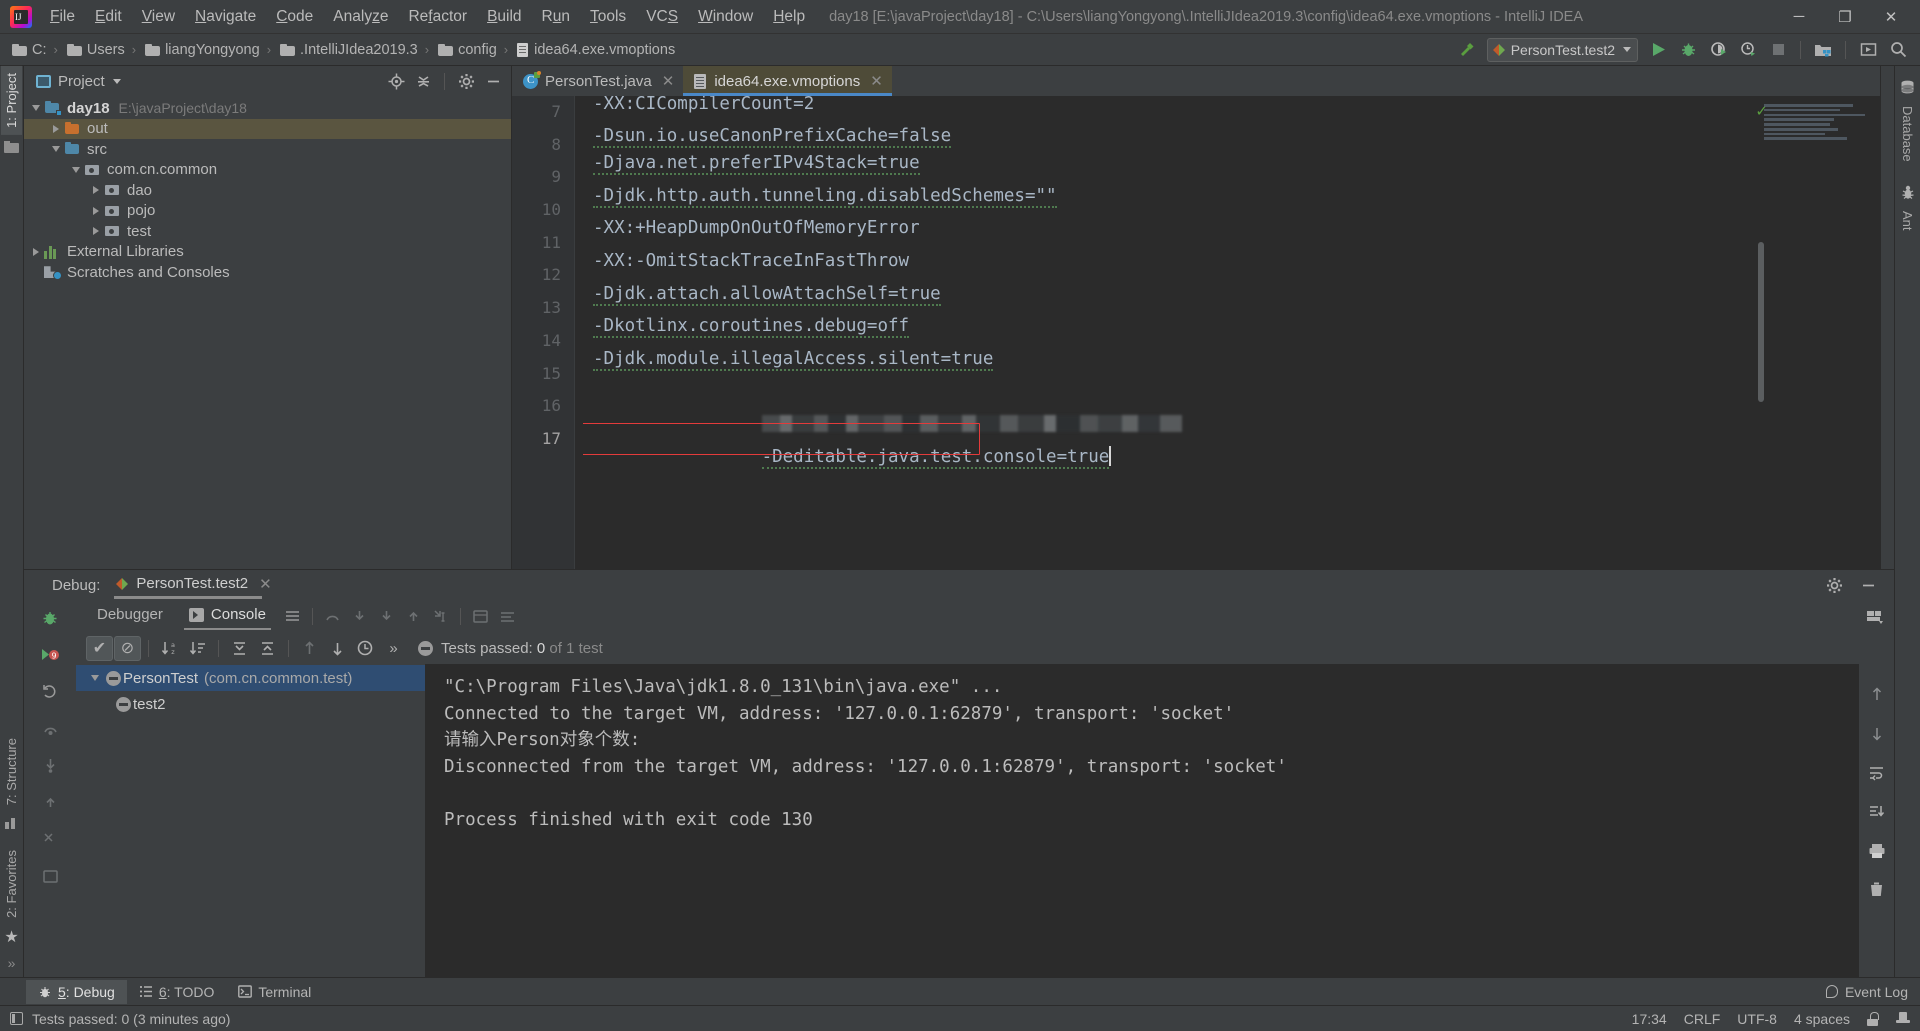  Describe the element at coordinates (50, 691) in the screenshot. I see `restore-layout-icon` at that location.